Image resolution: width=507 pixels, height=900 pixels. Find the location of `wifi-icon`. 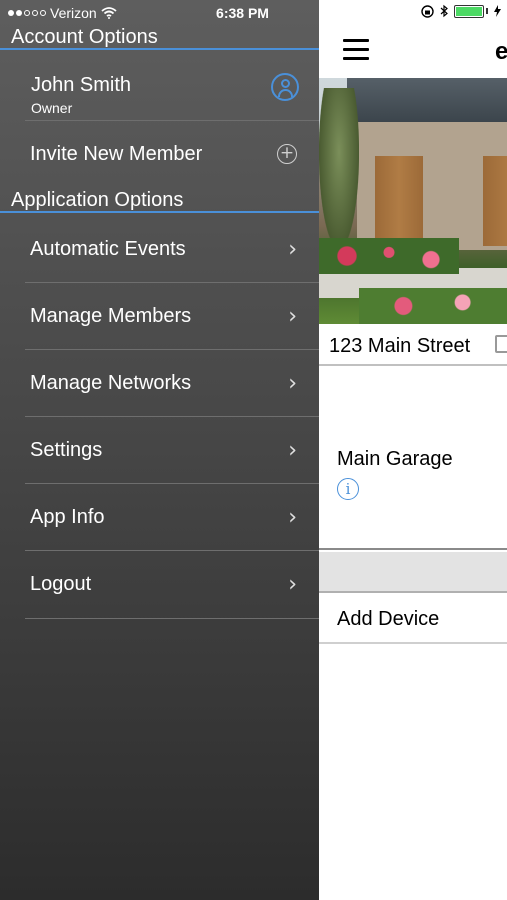

wifi-icon is located at coordinates (109, 13).